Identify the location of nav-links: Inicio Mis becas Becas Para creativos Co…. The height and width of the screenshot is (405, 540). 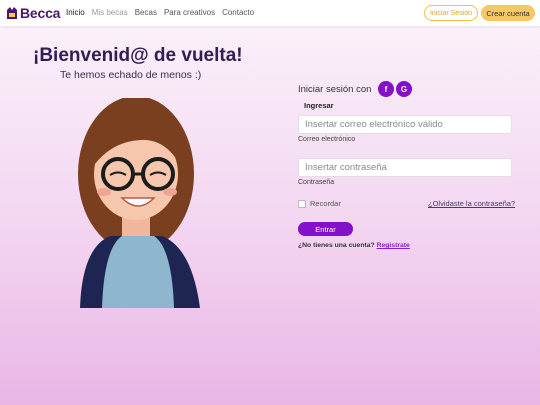
(160, 12).